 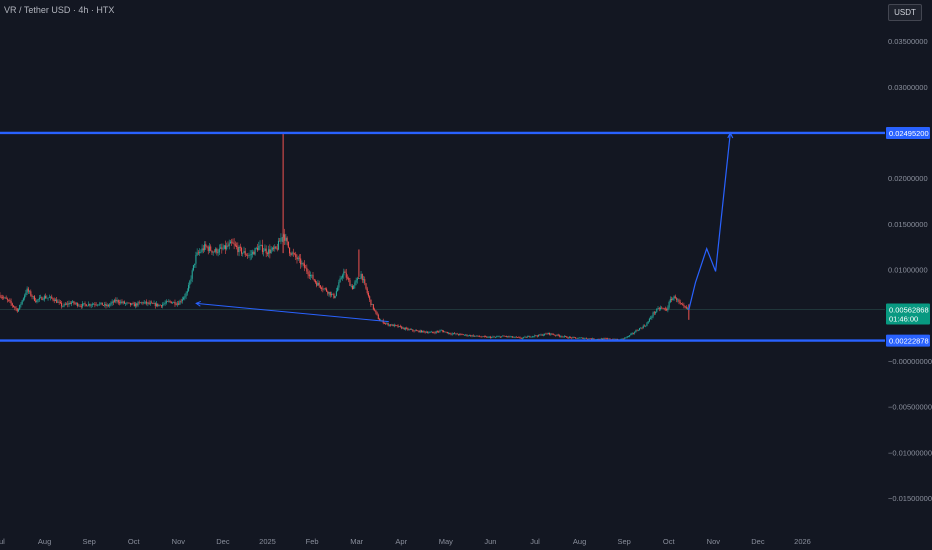 What do you see at coordinates (802, 541) in the screenshot?
I see `x-tick-label: 2026` at bounding box center [802, 541].